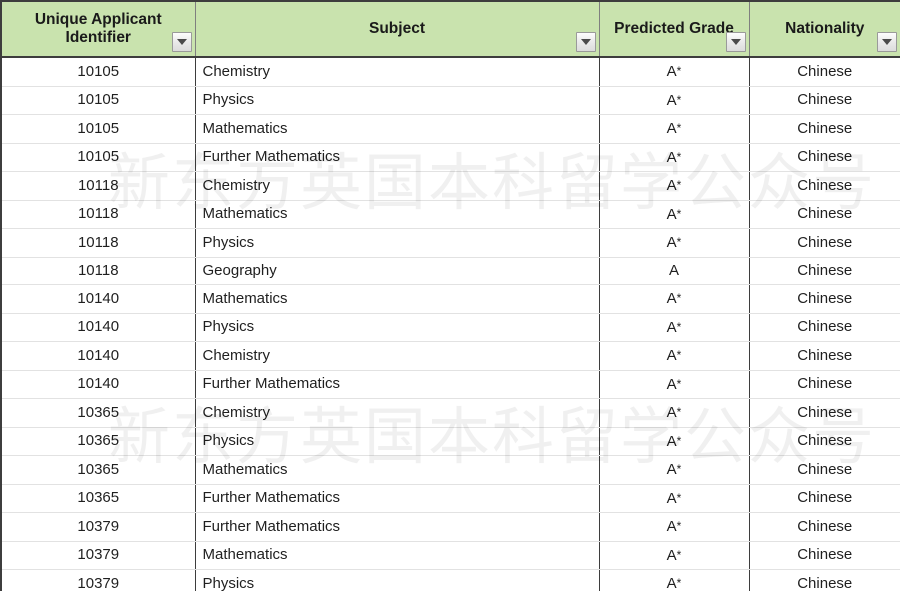  I want to click on table-row: 10140 Further Mathematics A* Chinese, so click(450, 384).